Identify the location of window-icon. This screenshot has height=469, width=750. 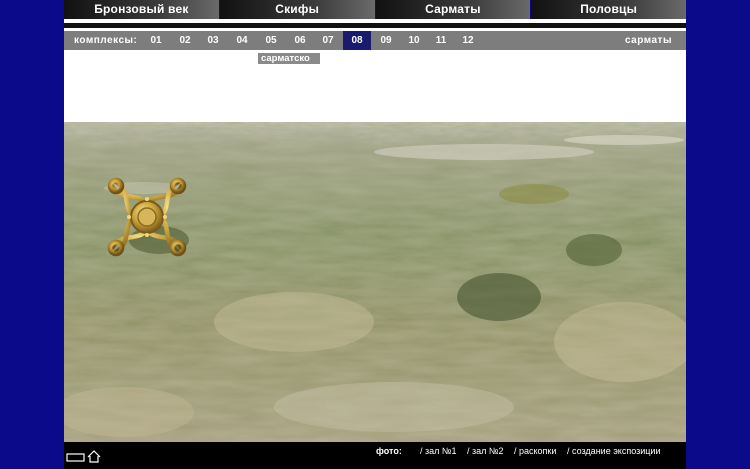
(75, 457).